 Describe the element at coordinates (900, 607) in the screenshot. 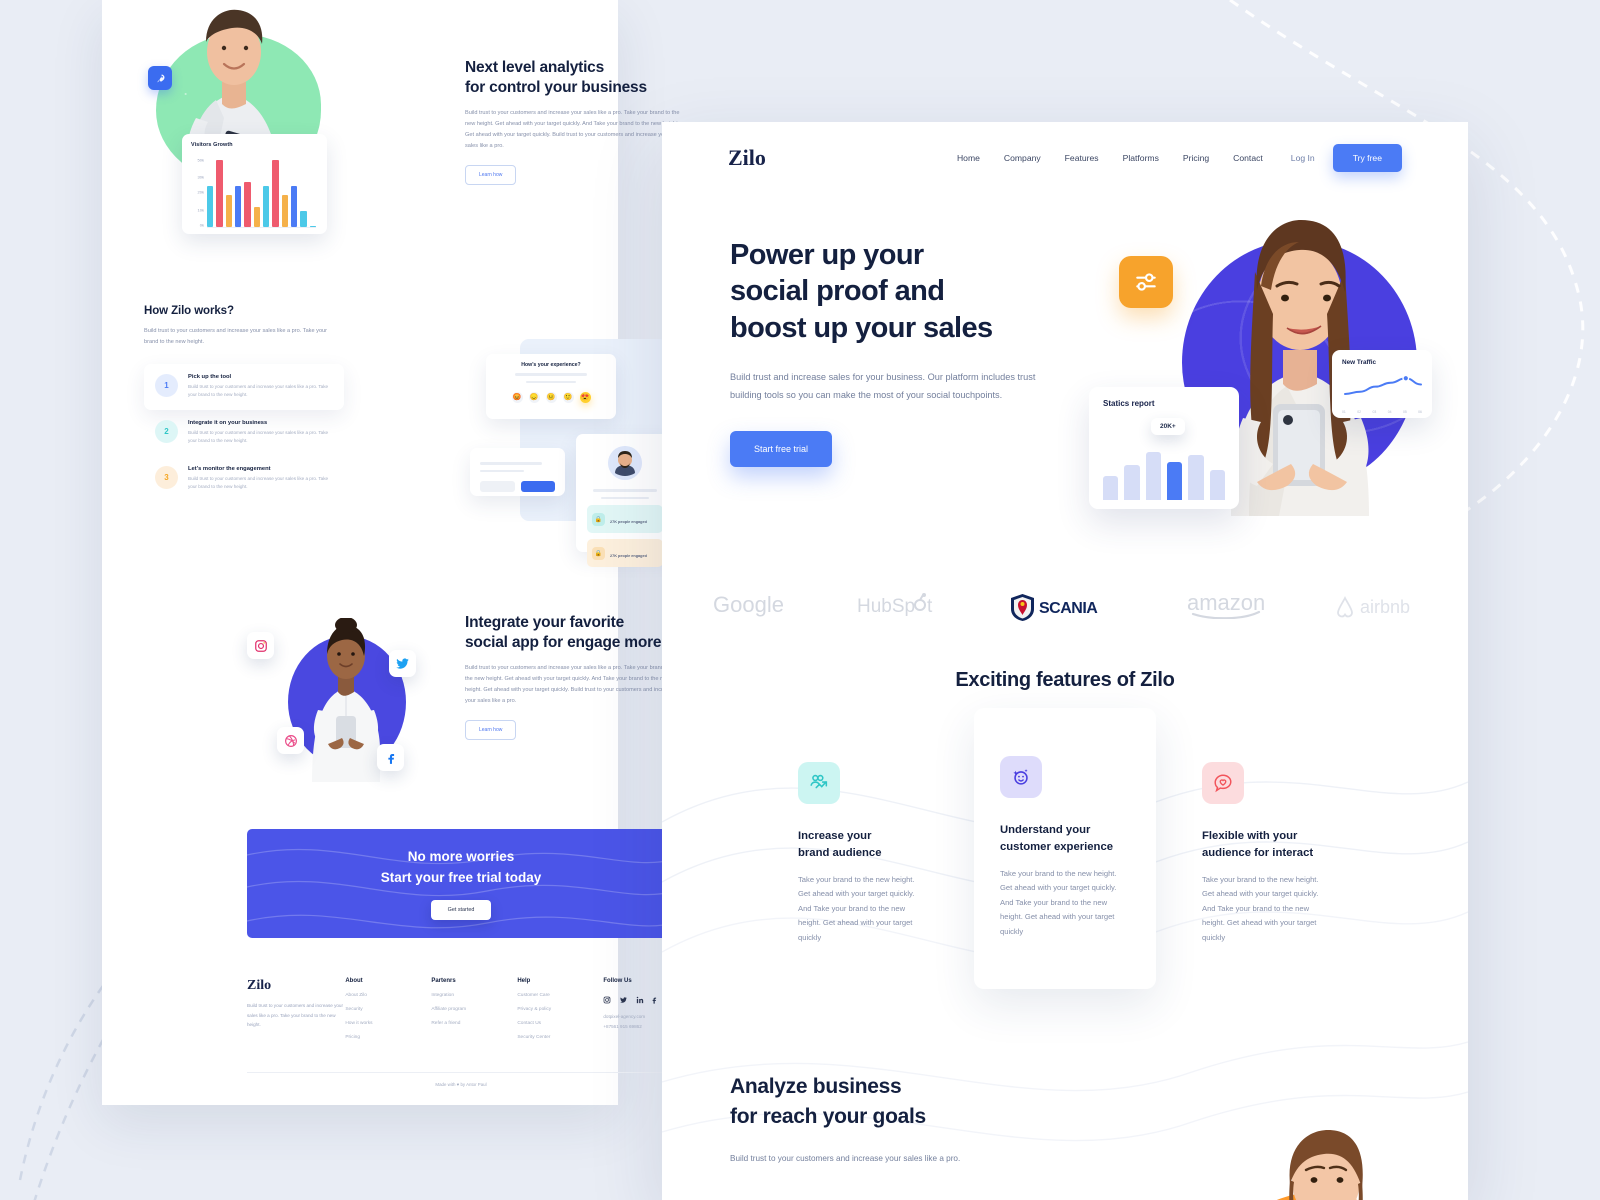

I see `logo-hubspot: HubSp t` at that location.